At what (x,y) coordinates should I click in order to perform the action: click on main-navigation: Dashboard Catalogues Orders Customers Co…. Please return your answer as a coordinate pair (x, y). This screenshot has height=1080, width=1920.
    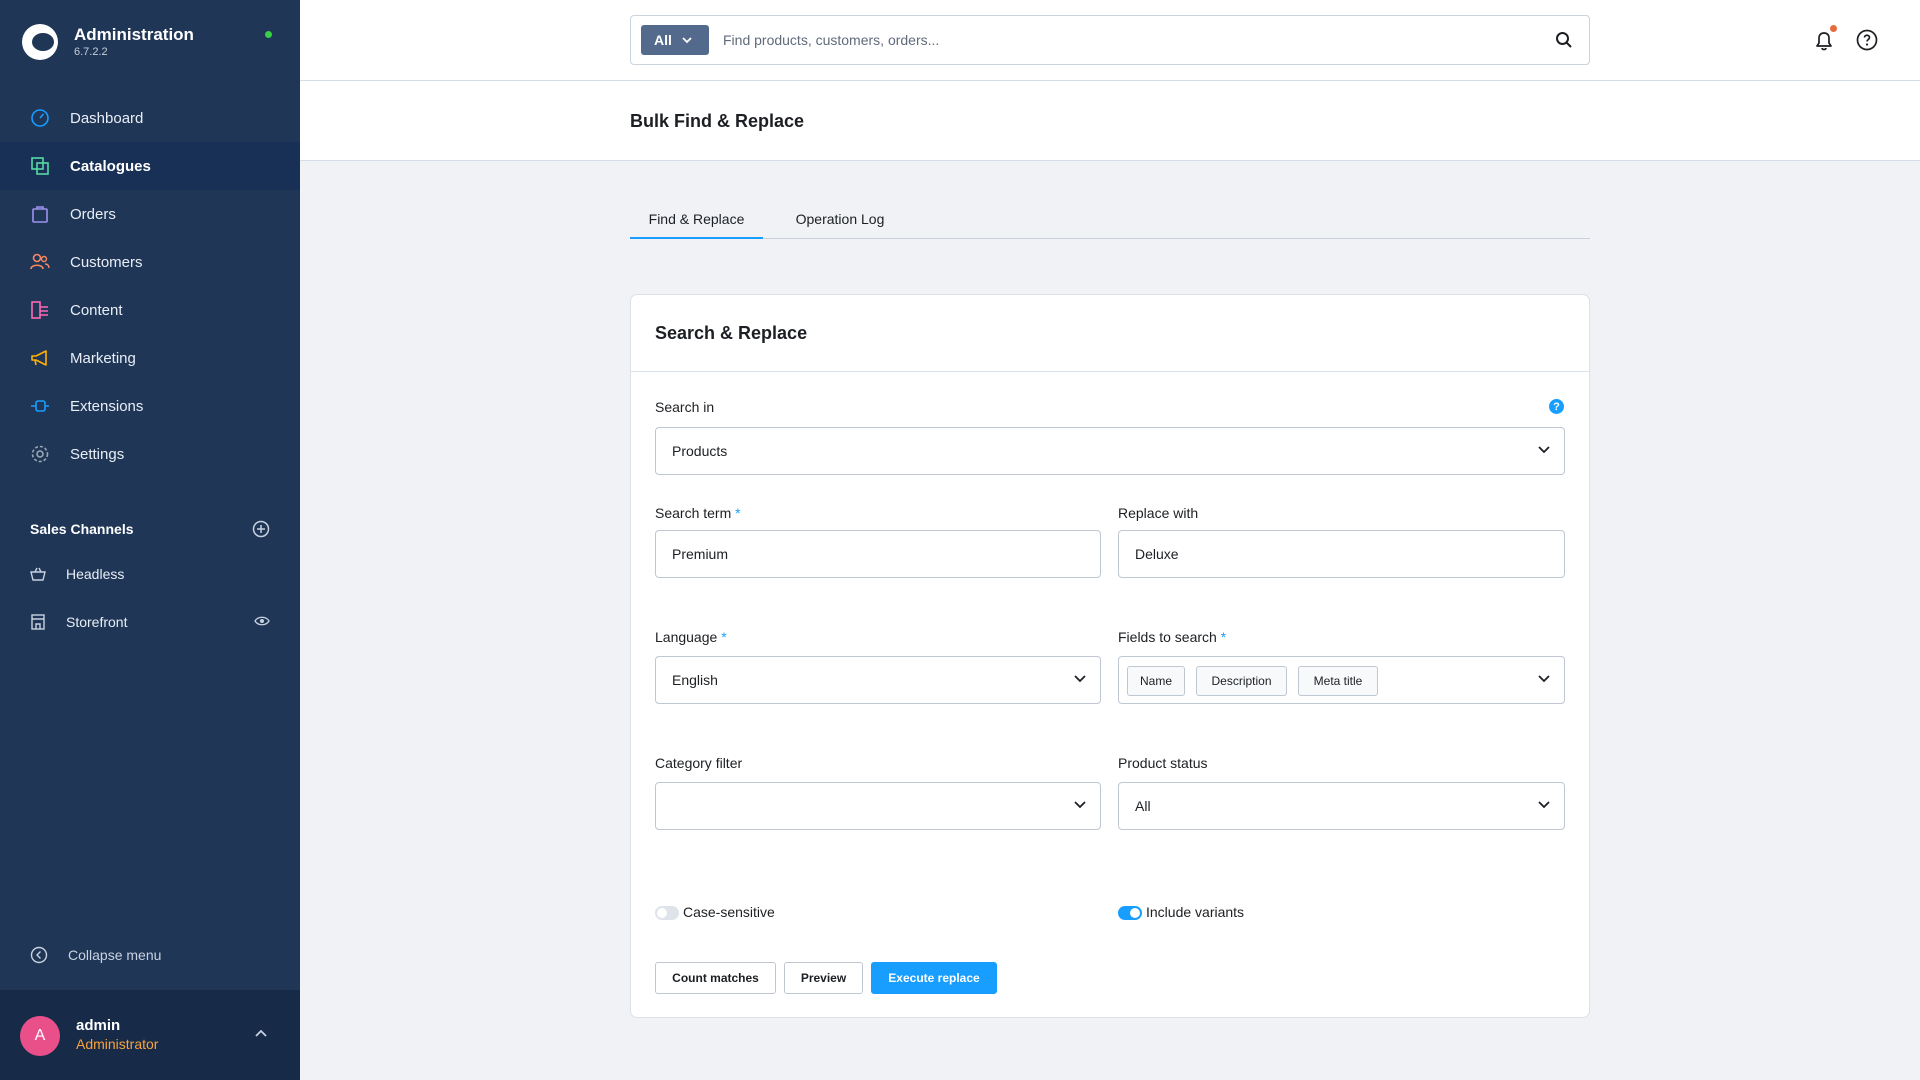
    Looking at the image, I should click on (150, 286).